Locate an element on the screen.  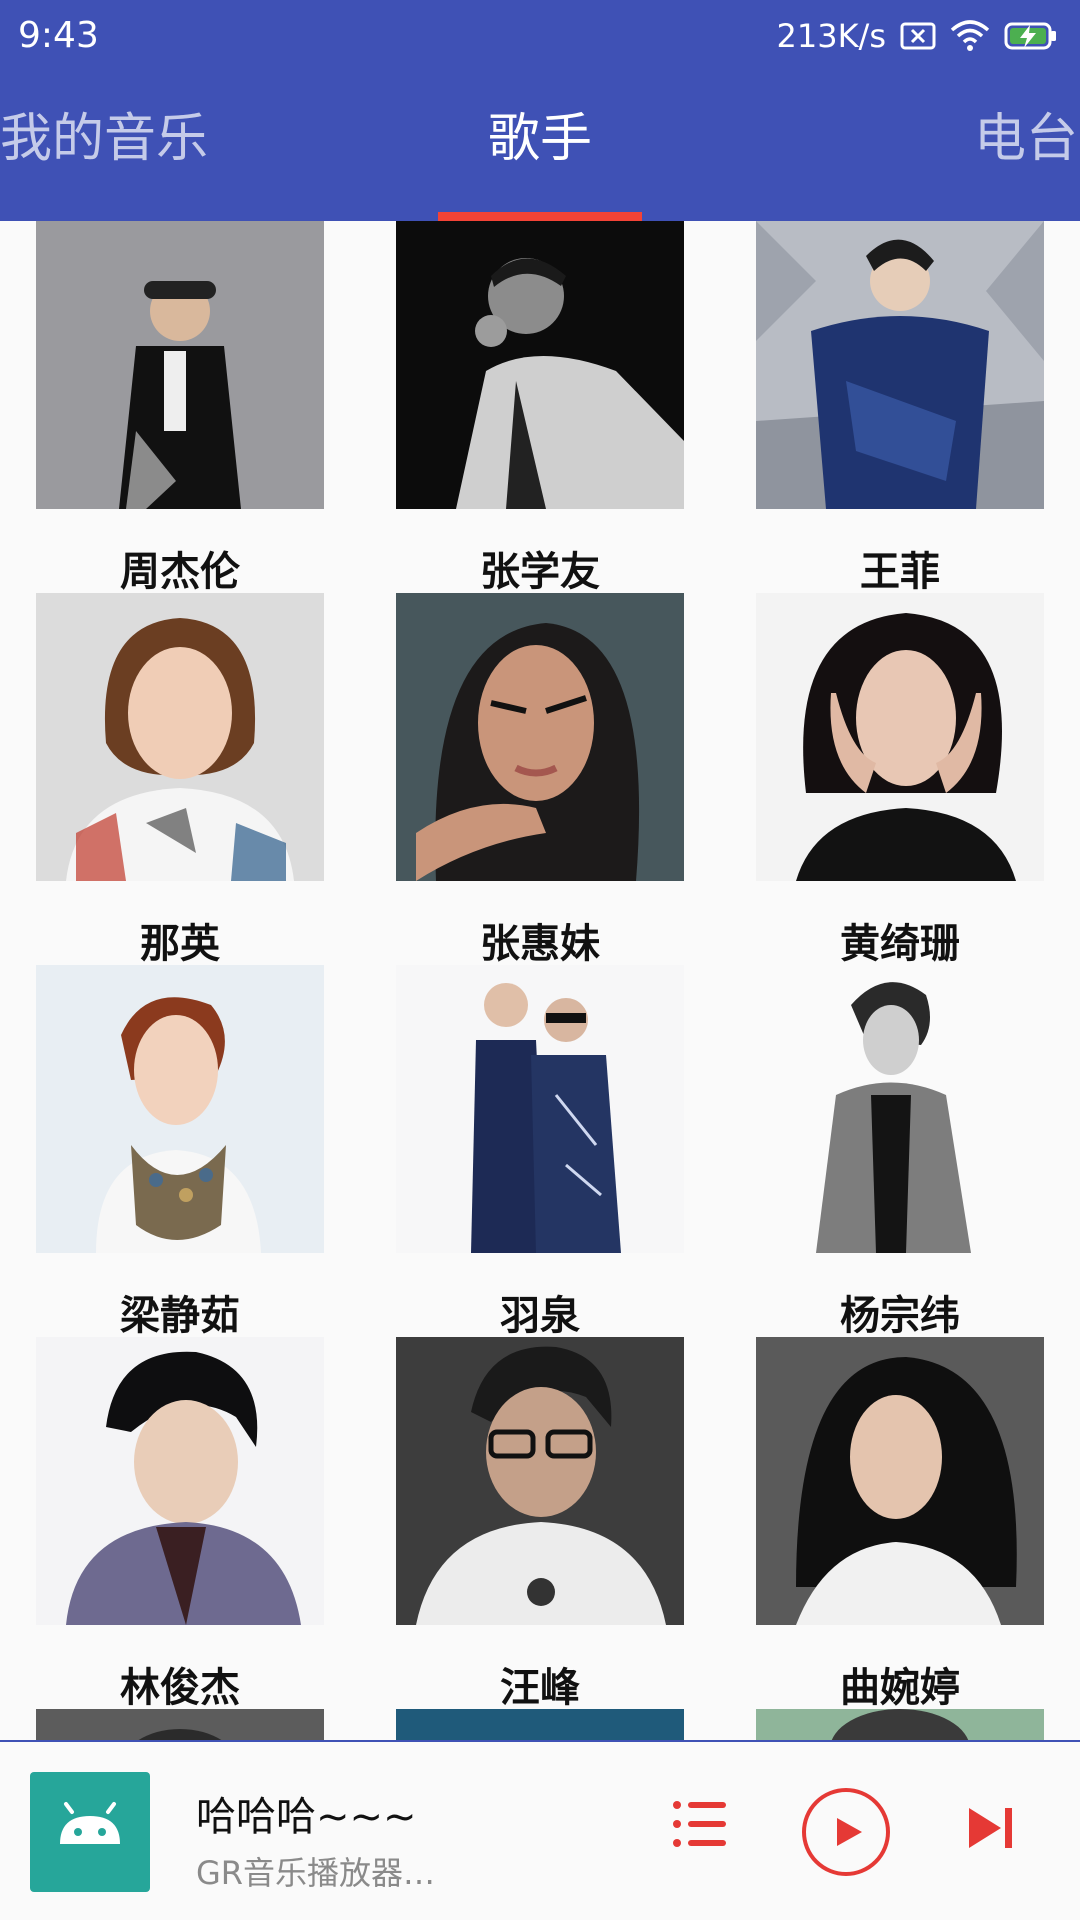
singer-name: 林俊杰 is located at coordinates (180, 1688).